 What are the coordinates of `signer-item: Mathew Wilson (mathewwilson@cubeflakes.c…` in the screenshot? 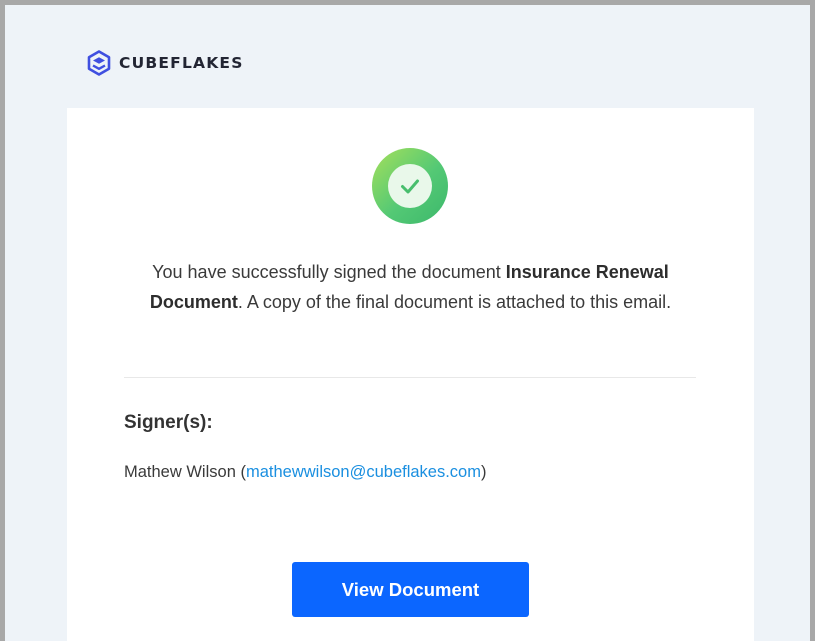 It's located at (305, 472).